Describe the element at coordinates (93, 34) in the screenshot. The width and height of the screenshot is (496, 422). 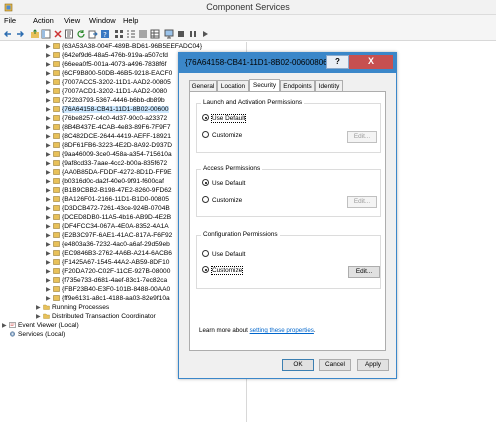
I see `export-icon` at that location.